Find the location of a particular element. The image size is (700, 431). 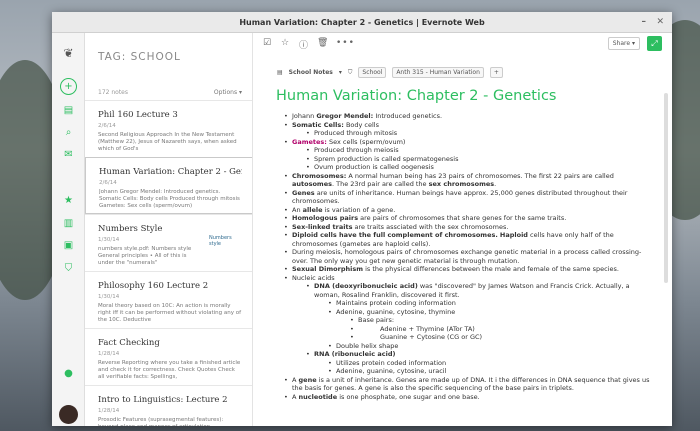

list-item: Base pairs: is located at coordinates (469, 320).